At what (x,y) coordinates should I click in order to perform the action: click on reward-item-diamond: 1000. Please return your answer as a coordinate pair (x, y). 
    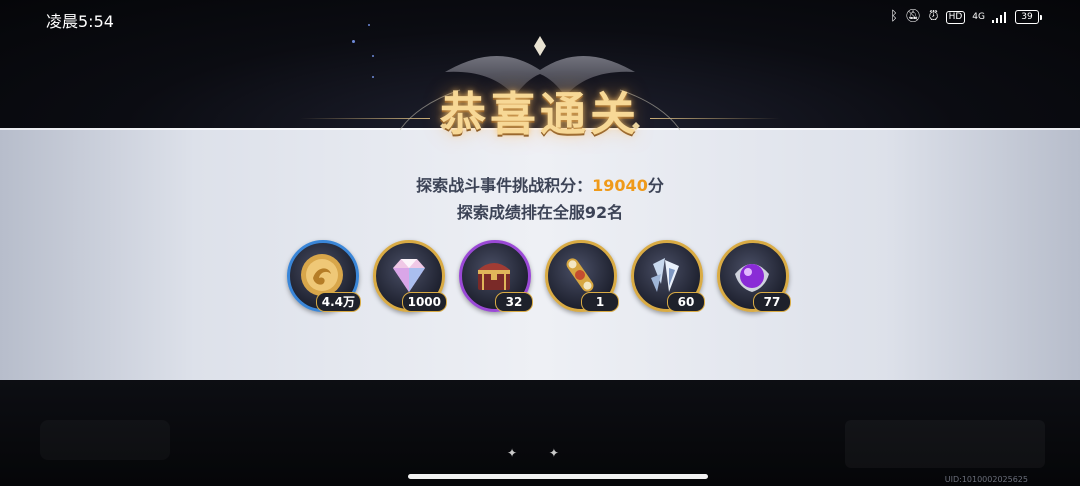
    Looking at the image, I should click on (410, 276).